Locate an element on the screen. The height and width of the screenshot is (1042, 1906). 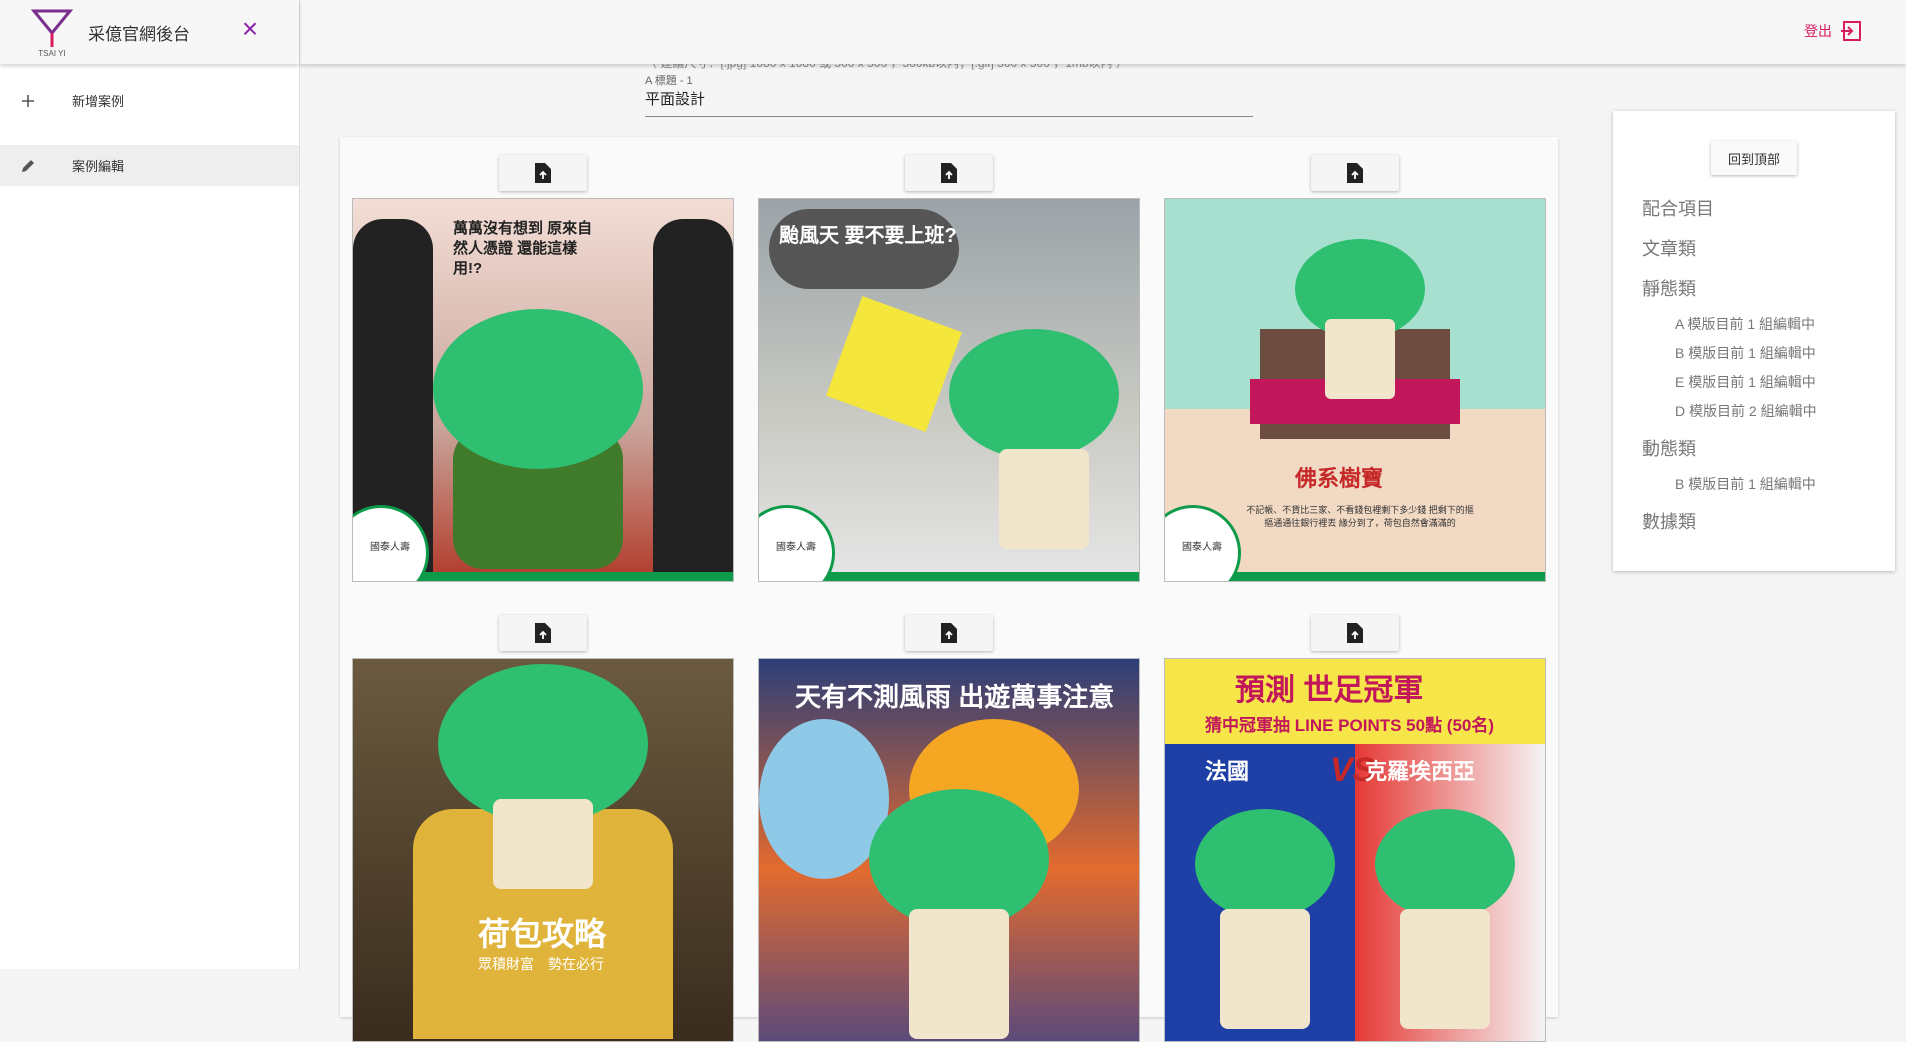
design-thumbnail: 荷包攻略 眾積財富 勢在必行 is located at coordinates (543, 850).